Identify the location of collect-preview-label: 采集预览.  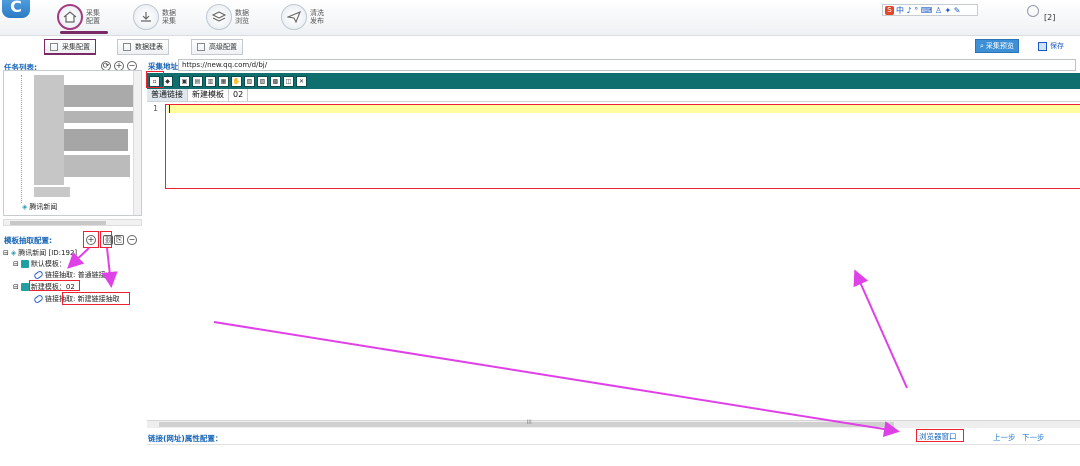
(999, 46).